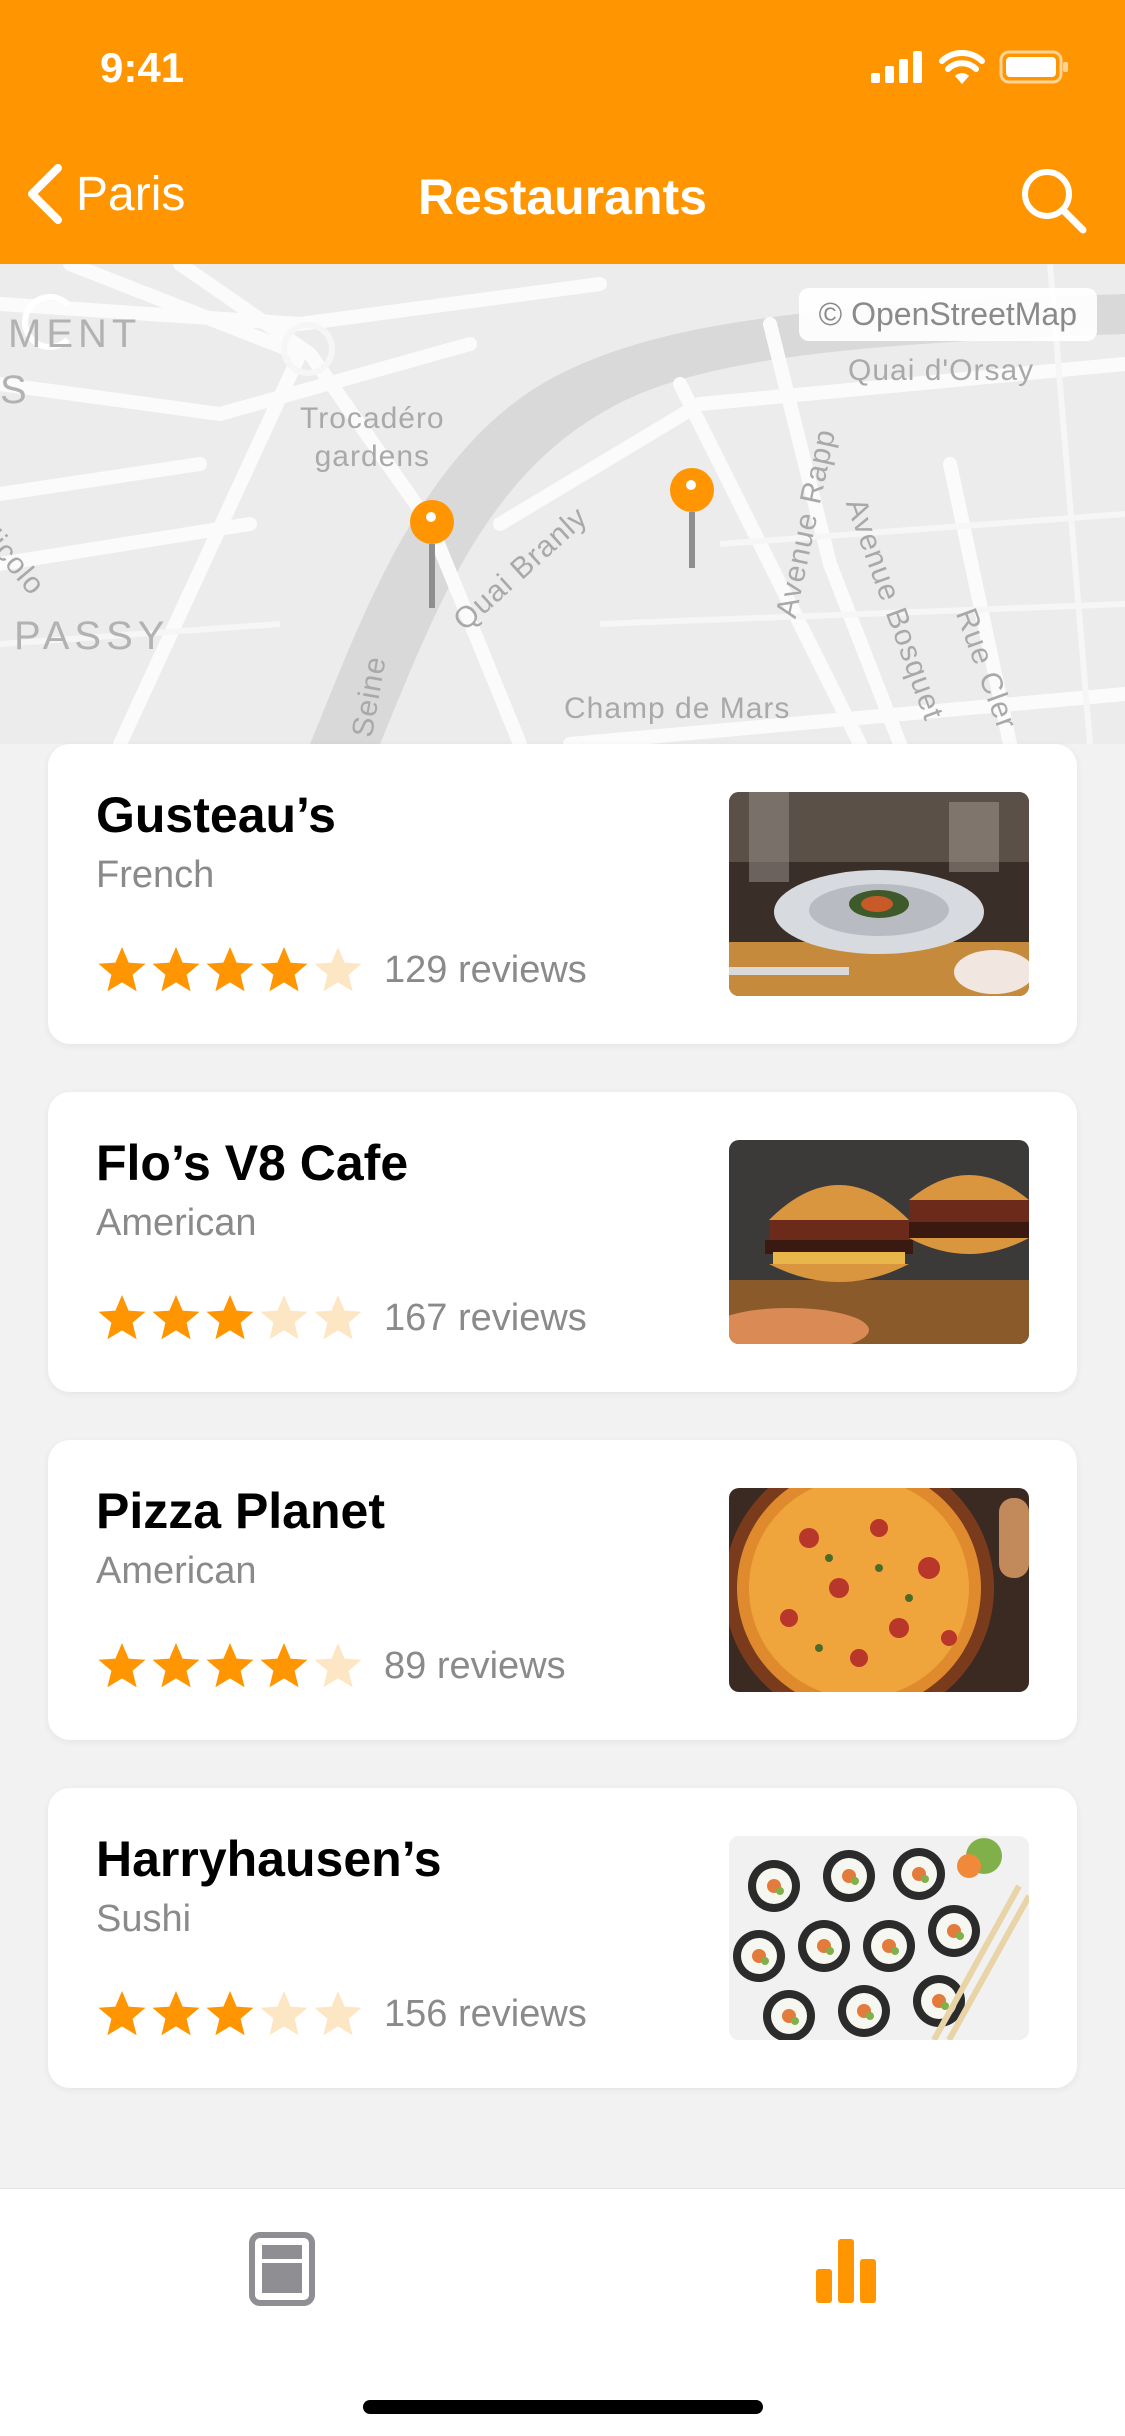 This screenshot has width=1125, height=2436. What do you see at coordinates (879, 894) in the screenshot?
I see `restaurant-photo-plated-dish` at bounding box center [879, 894].